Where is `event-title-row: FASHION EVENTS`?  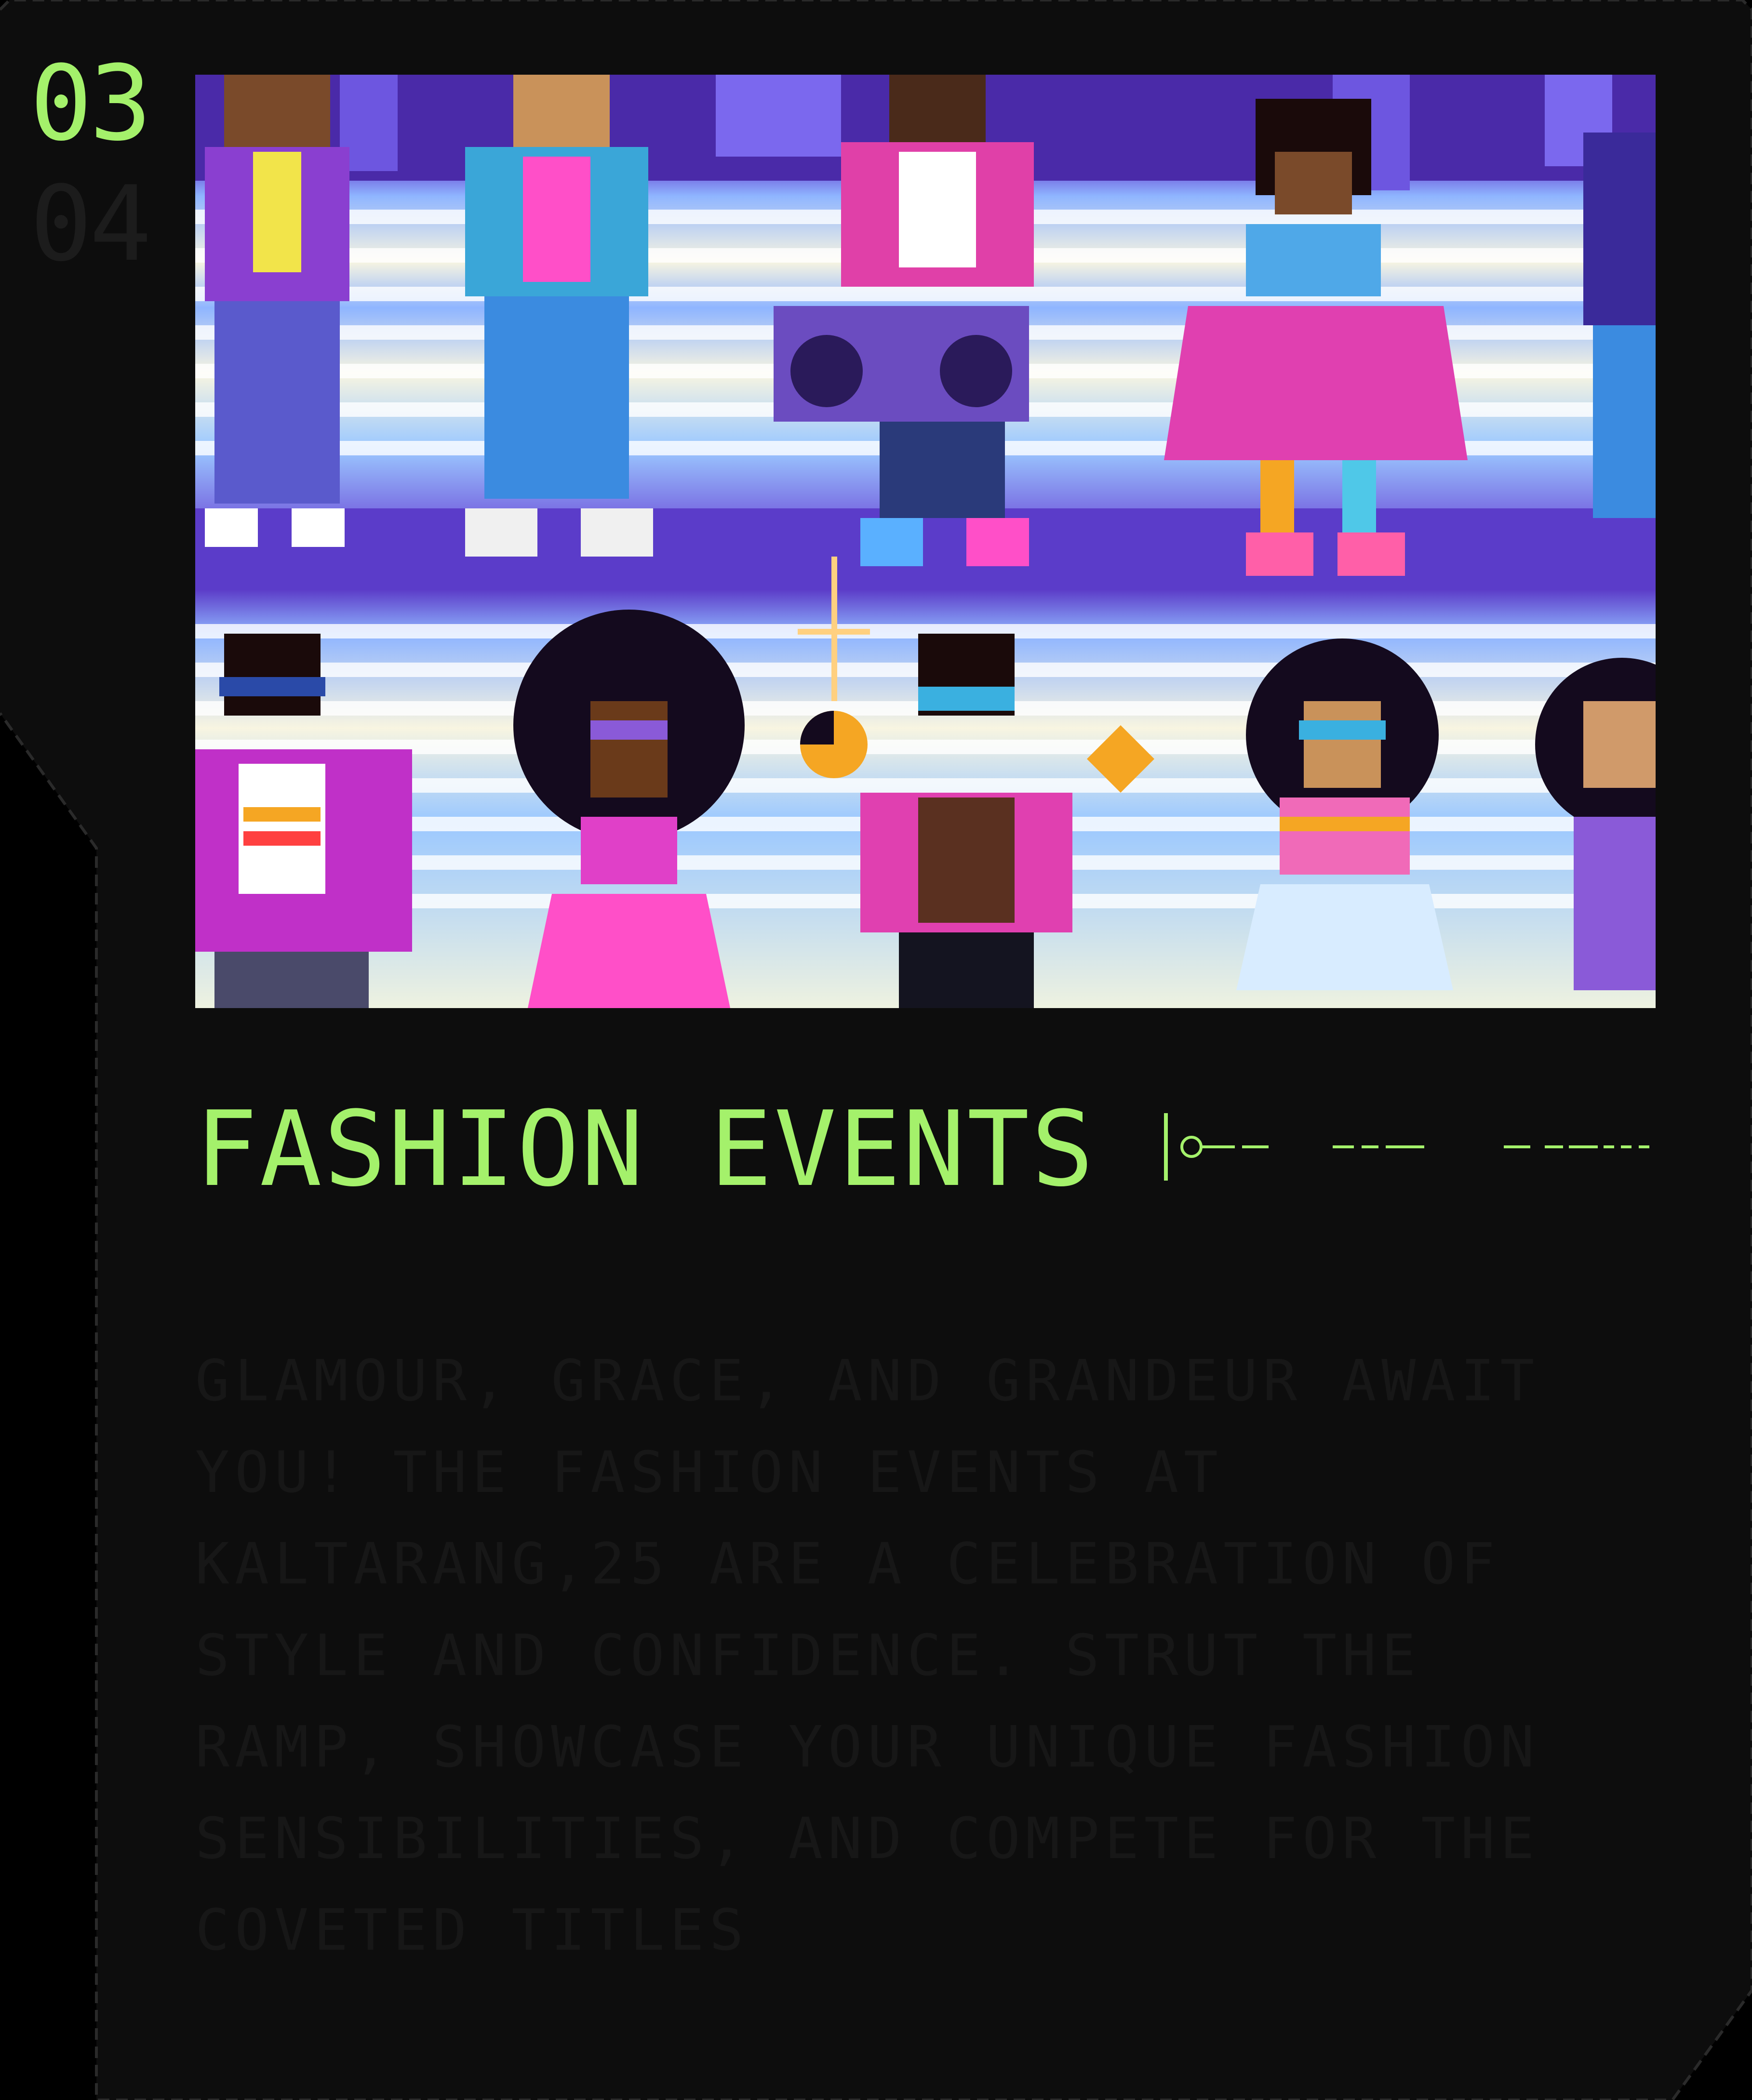 event-title-row: FASHION EVENTS is located at coordinates (926, 1149).